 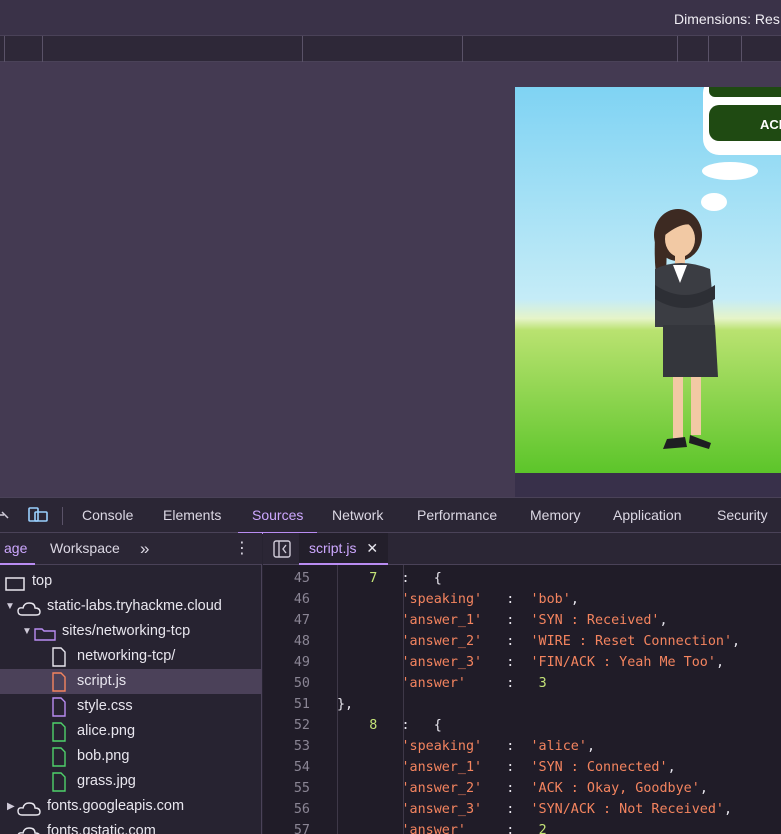 I want to click on inspect-element-icon, so click(x=8, y=515).